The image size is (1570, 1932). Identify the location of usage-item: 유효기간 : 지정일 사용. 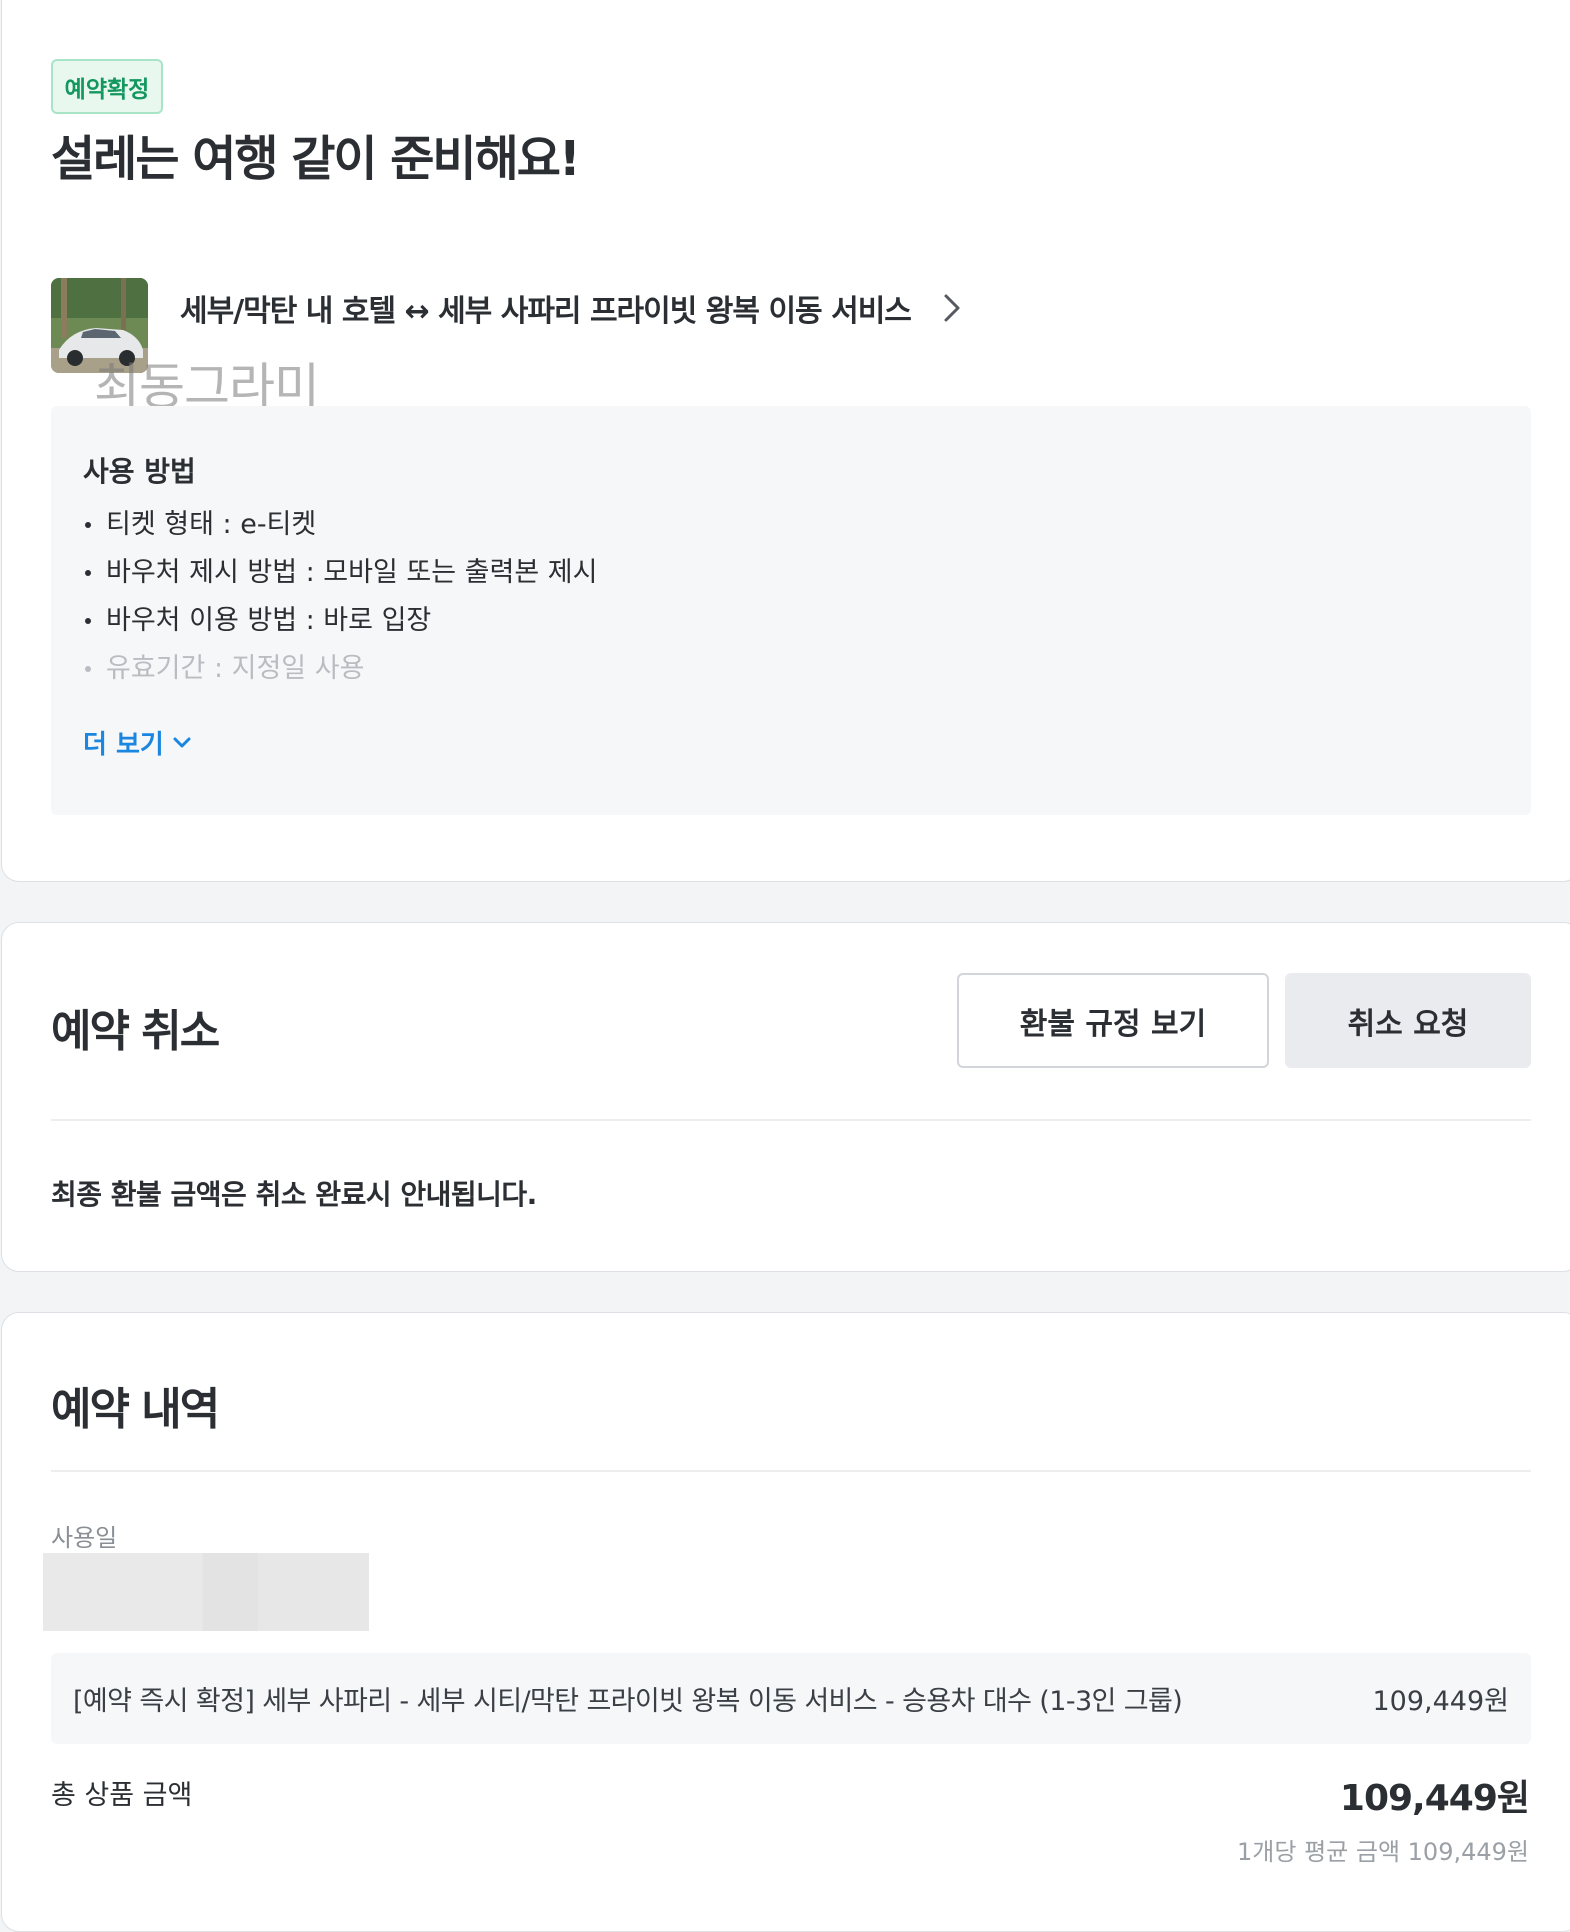
(341, 669).